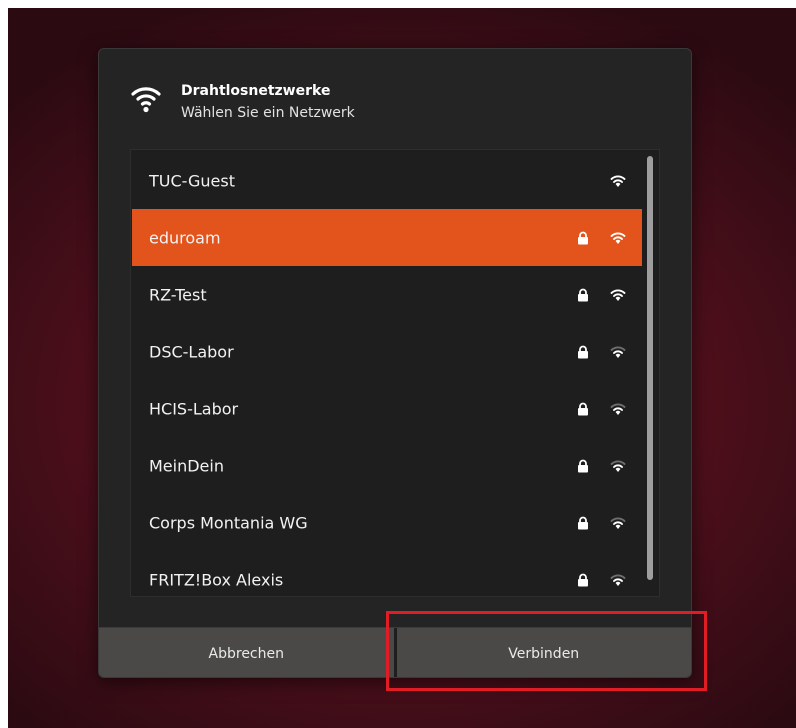  What do you see at coordinates (228, 522) in the screenshot?
I see `network-name: Corps Montania WG` at bounding box center [228, 522].